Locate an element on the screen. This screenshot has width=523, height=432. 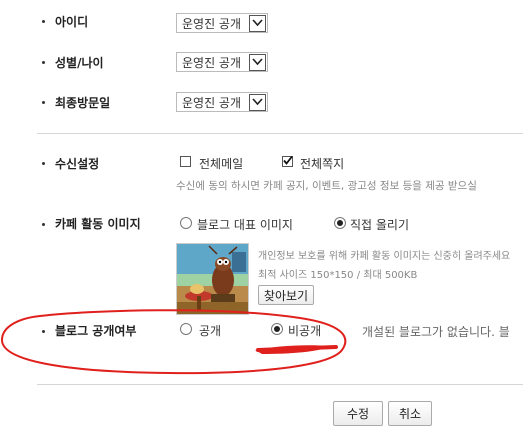
image-option-upload-radio is located at coordinates (340, 223).